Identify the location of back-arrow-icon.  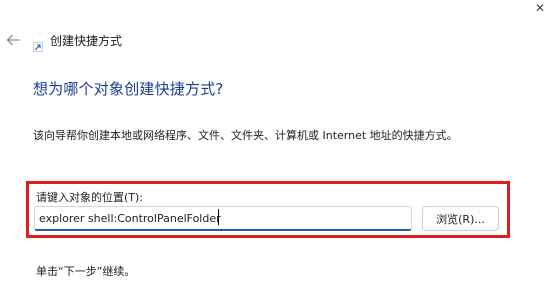
(13, 40).